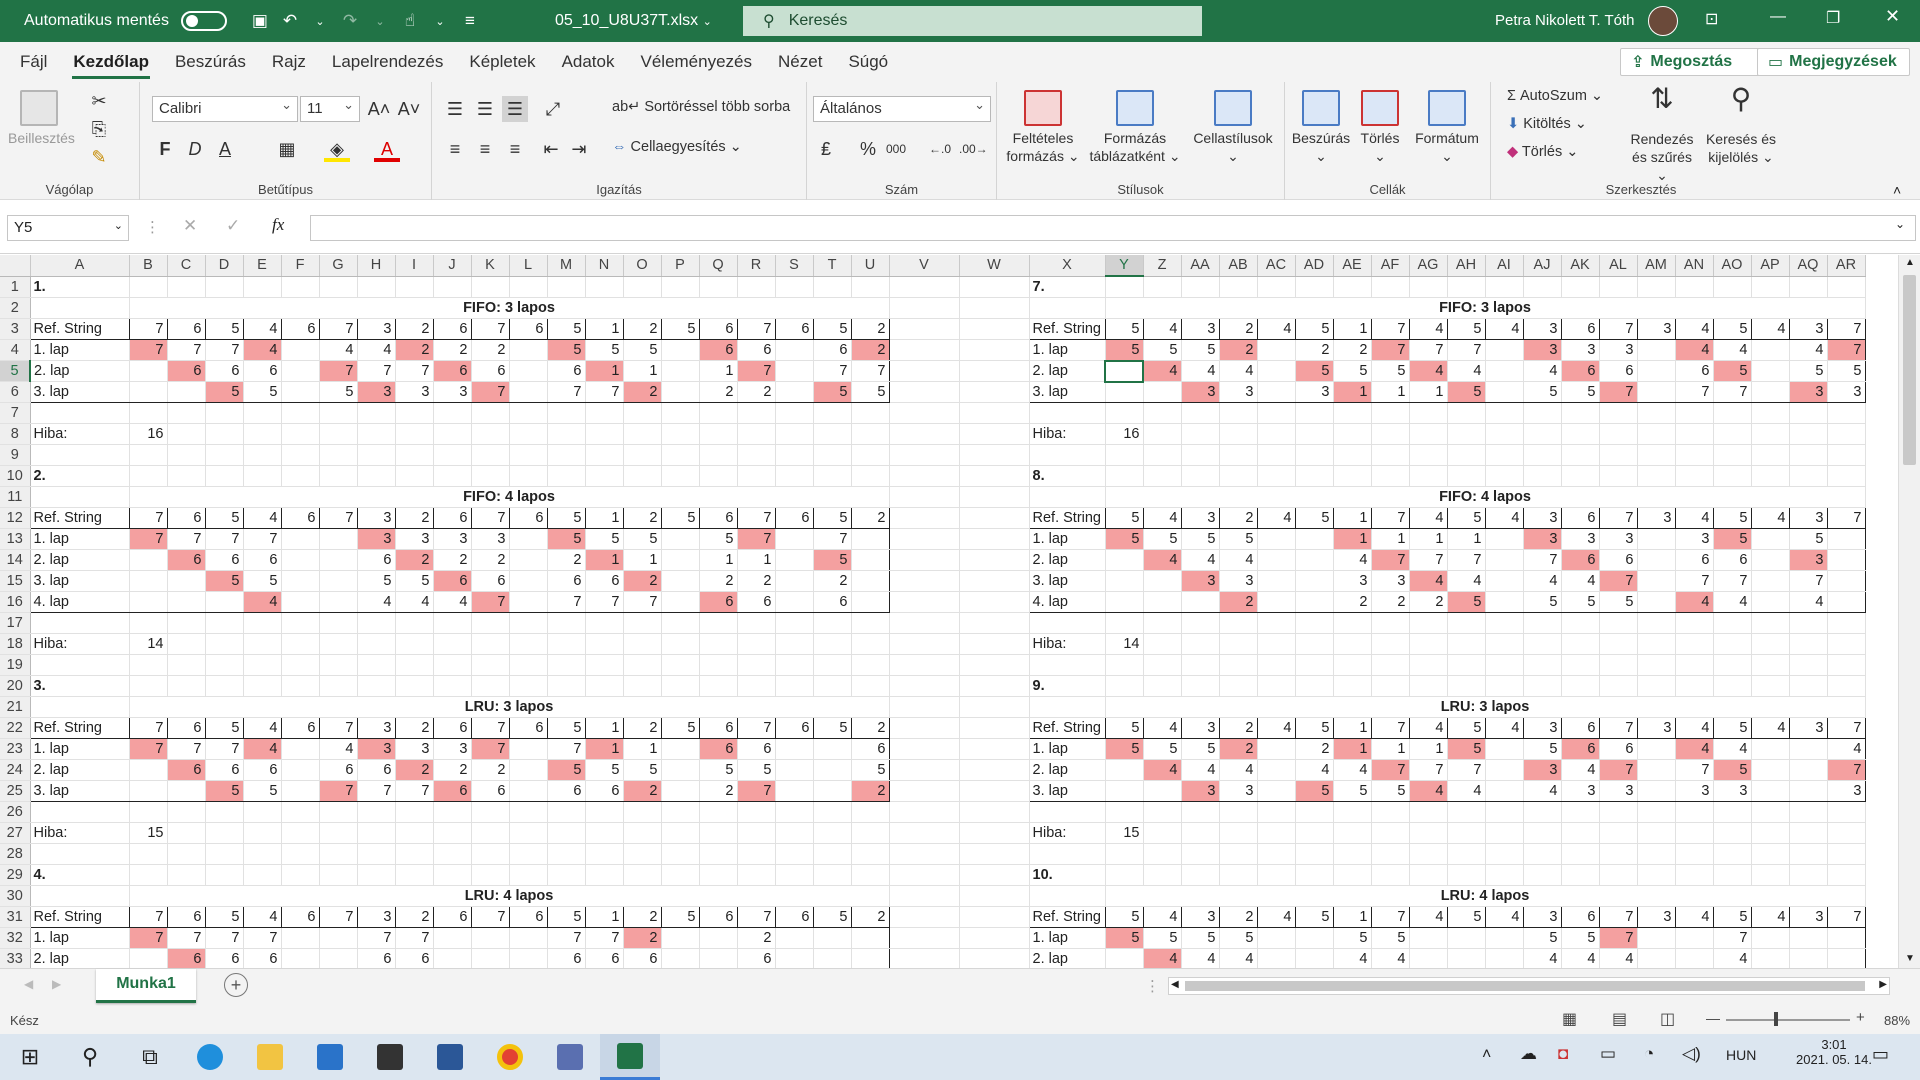 Image resolution: width=1920 pixels, height=1080 pixels. Describe the element at coordinates (630, 1057) in the screenshot. I see `excel-icon` at that location.